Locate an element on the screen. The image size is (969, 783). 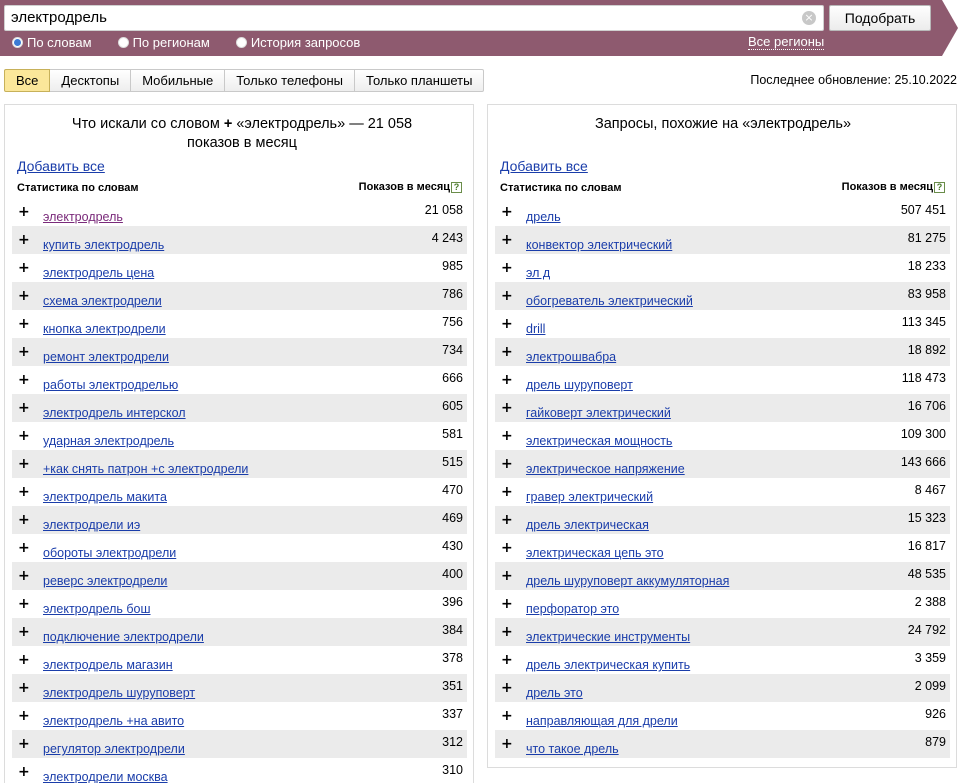
phrase-link: гайковерт электрический is located at coordinates (598, 413).